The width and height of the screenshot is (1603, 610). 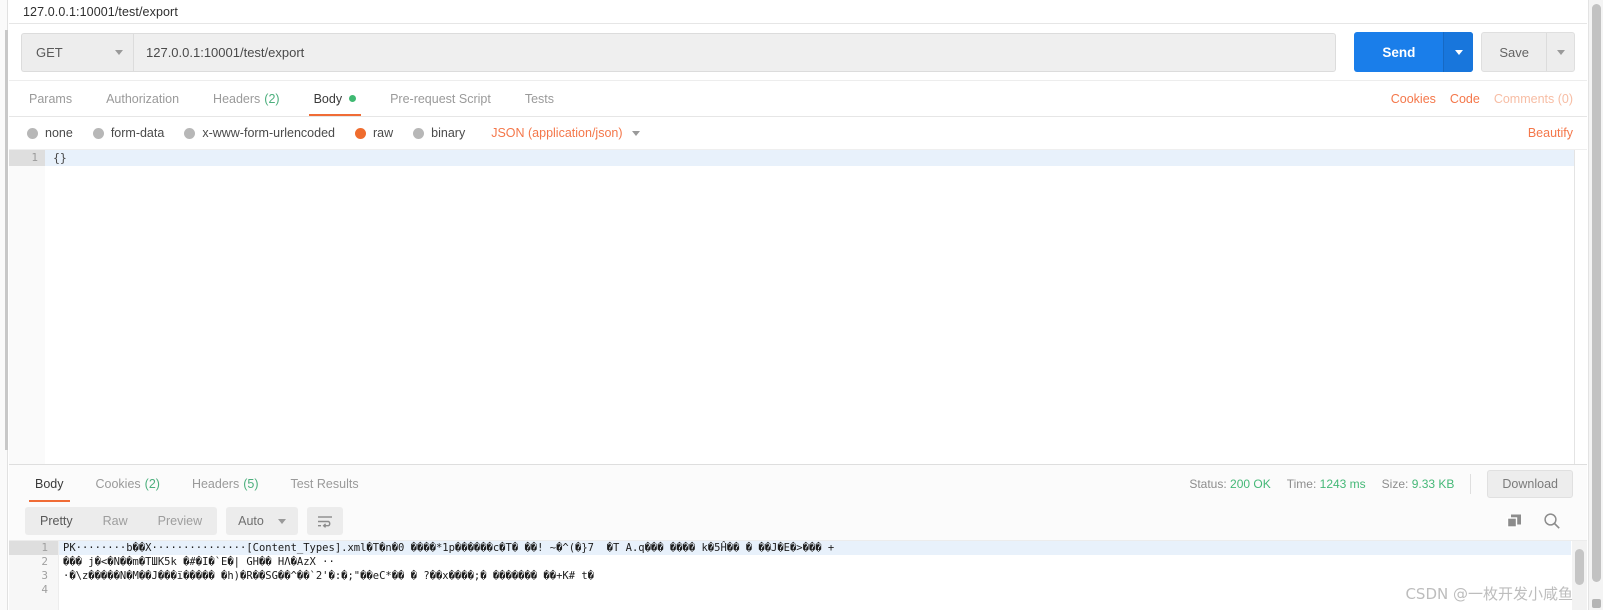 I want to click on tab-params: Params, so click(x=56, y=98).